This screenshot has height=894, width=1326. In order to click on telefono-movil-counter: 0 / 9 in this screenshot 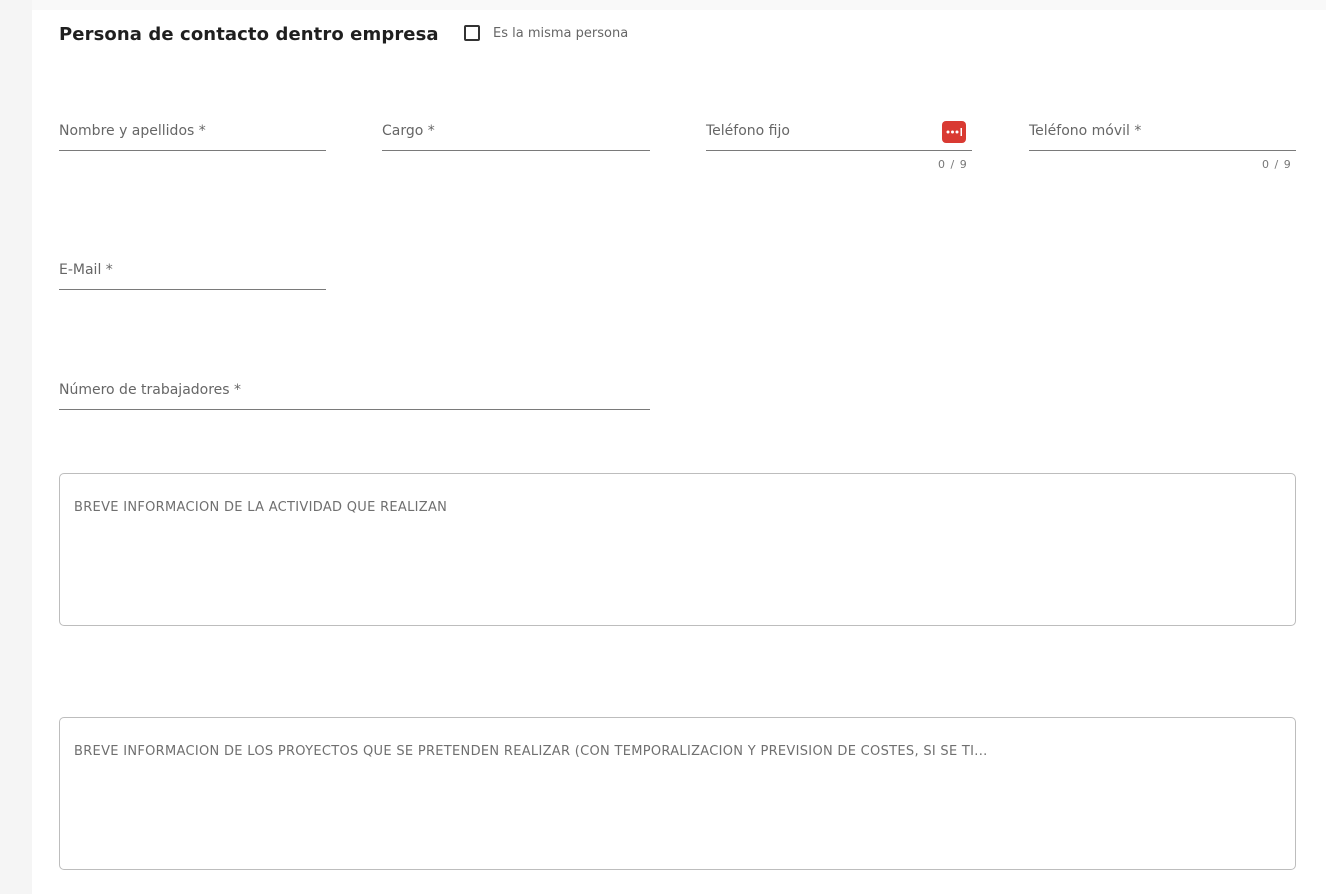, I will do `click(1277, 164)`.